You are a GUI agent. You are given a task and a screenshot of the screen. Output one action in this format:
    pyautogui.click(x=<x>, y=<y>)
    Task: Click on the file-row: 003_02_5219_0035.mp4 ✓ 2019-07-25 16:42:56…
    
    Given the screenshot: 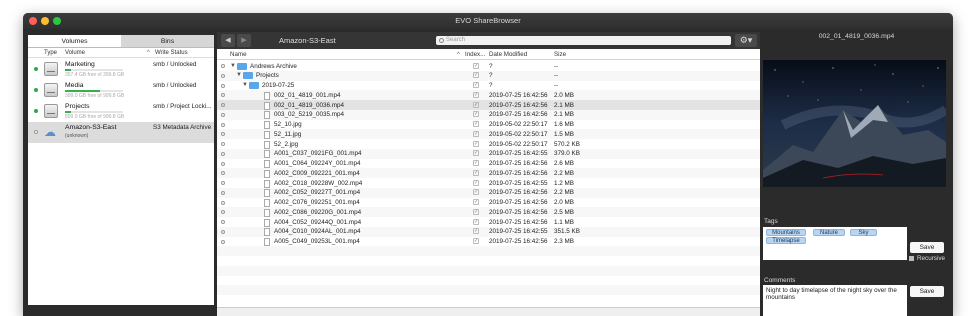 What is the action you would take?
    pyautogui.click(x=488, y=114)
    